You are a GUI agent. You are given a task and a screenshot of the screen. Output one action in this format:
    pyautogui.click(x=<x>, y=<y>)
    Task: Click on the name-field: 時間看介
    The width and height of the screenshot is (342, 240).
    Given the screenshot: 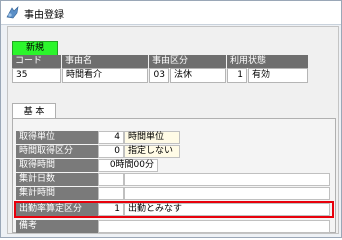 What is the action you would take?
    pyautogui.click(x=105, y=75)
    